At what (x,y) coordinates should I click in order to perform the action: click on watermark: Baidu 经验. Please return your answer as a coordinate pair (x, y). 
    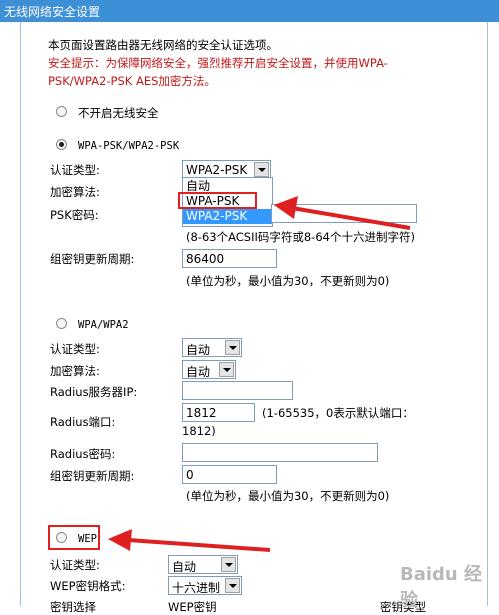
    Looking at the image, I should click on (441, 587).